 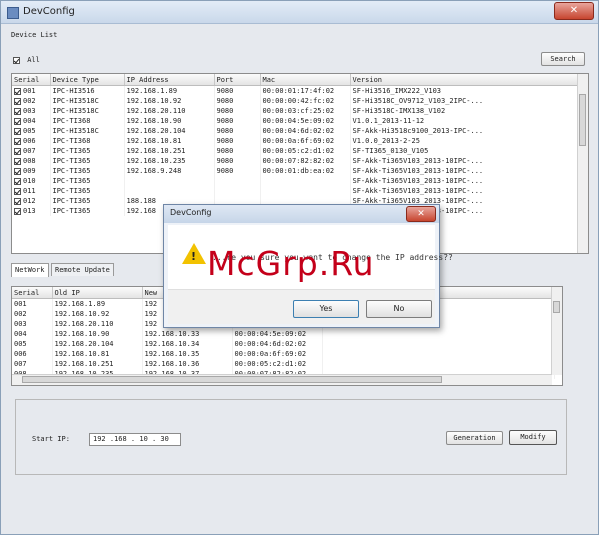 I want to click on watermark-text: McGrp.Ru, so click(x=291, y=263).